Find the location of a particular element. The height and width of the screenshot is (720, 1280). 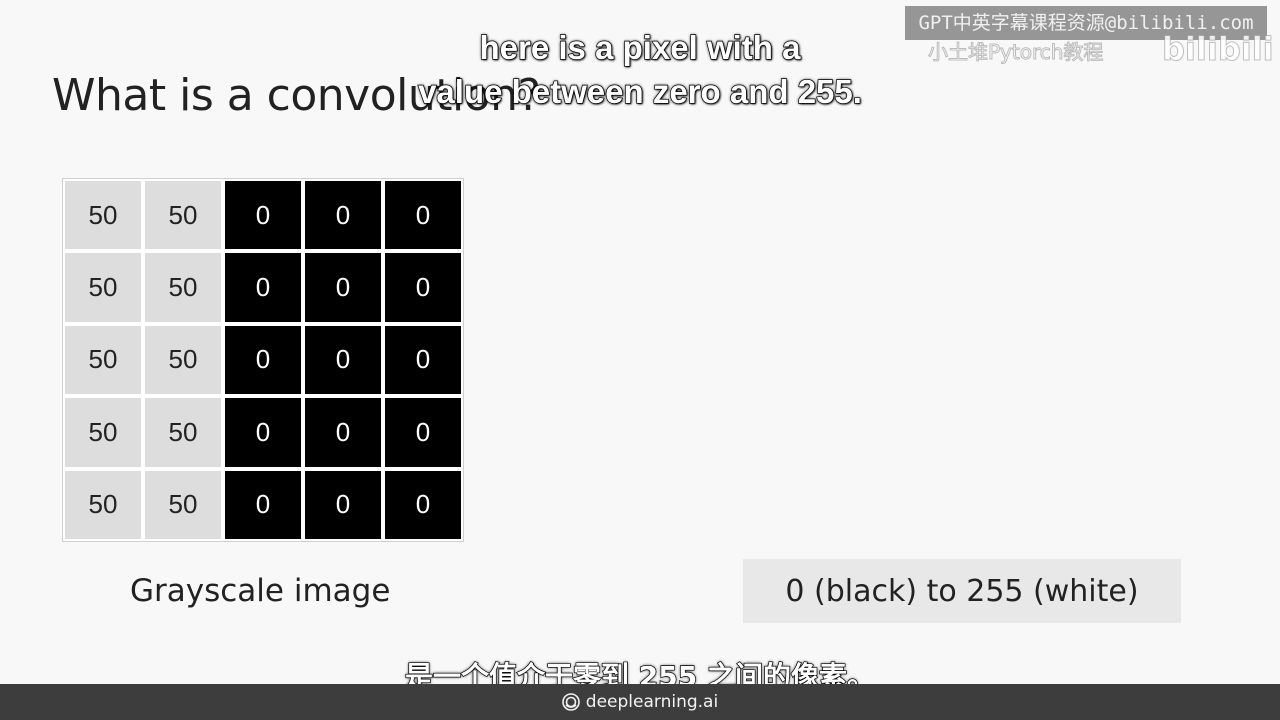

bilibili-logo: bilibili is located at coordinates (1218, 49).